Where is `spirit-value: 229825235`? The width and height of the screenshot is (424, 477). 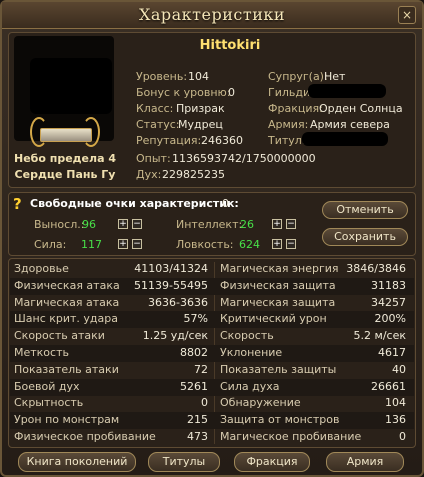
spirit-value: 229825235 is located at coordinates (193, 174).